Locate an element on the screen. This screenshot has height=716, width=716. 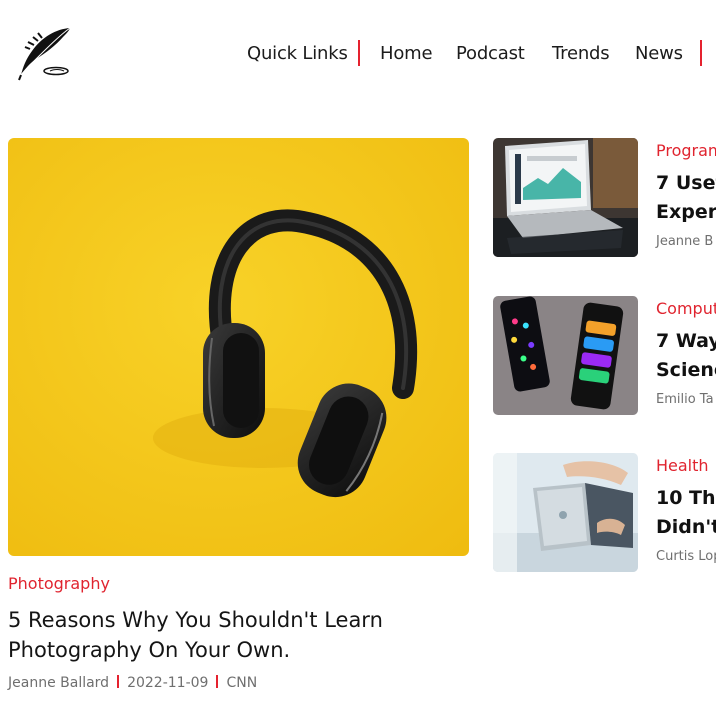
side-post-author: Emilio Ta is located at coordinates (685, 399).